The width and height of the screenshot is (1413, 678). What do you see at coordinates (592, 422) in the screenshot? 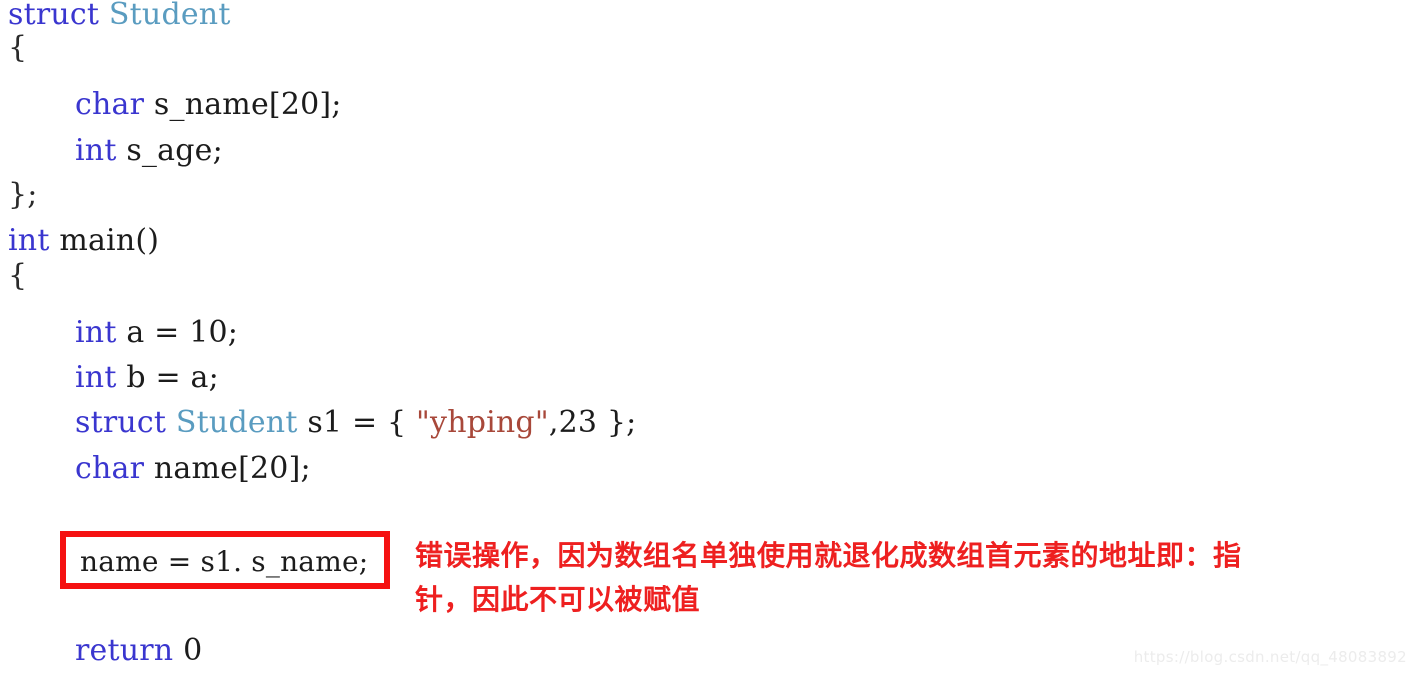
I see `initializer-suffix: ,23 };` at bounding box center [592, 422].